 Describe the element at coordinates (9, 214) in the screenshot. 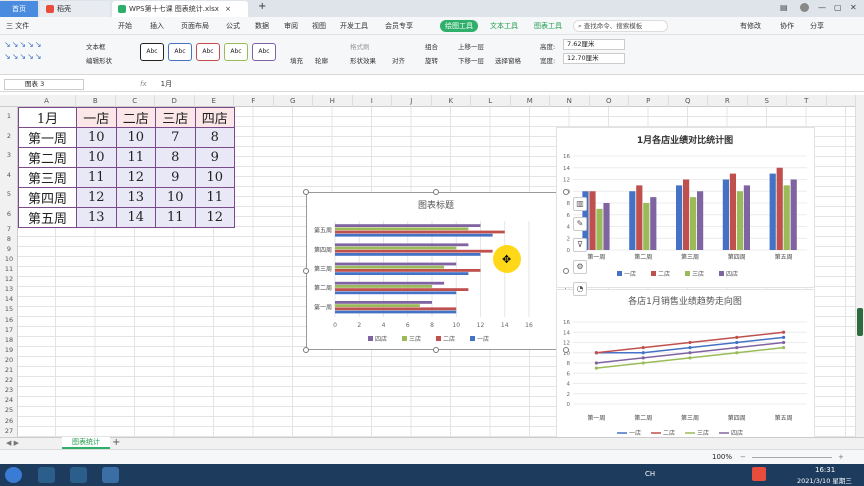

I see `row-header-6: 6` at that location.